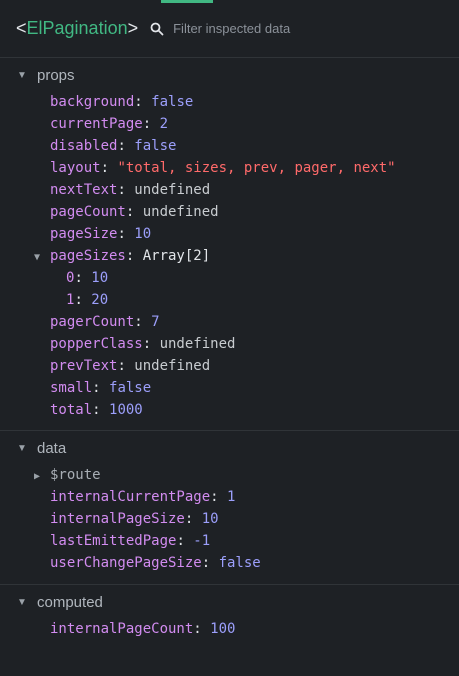 Image resolution: width=459 pixels, height=676 pixels. Describe the element at coordinates (52, 448) in the screenshot. I see `section-title: data` at that location.